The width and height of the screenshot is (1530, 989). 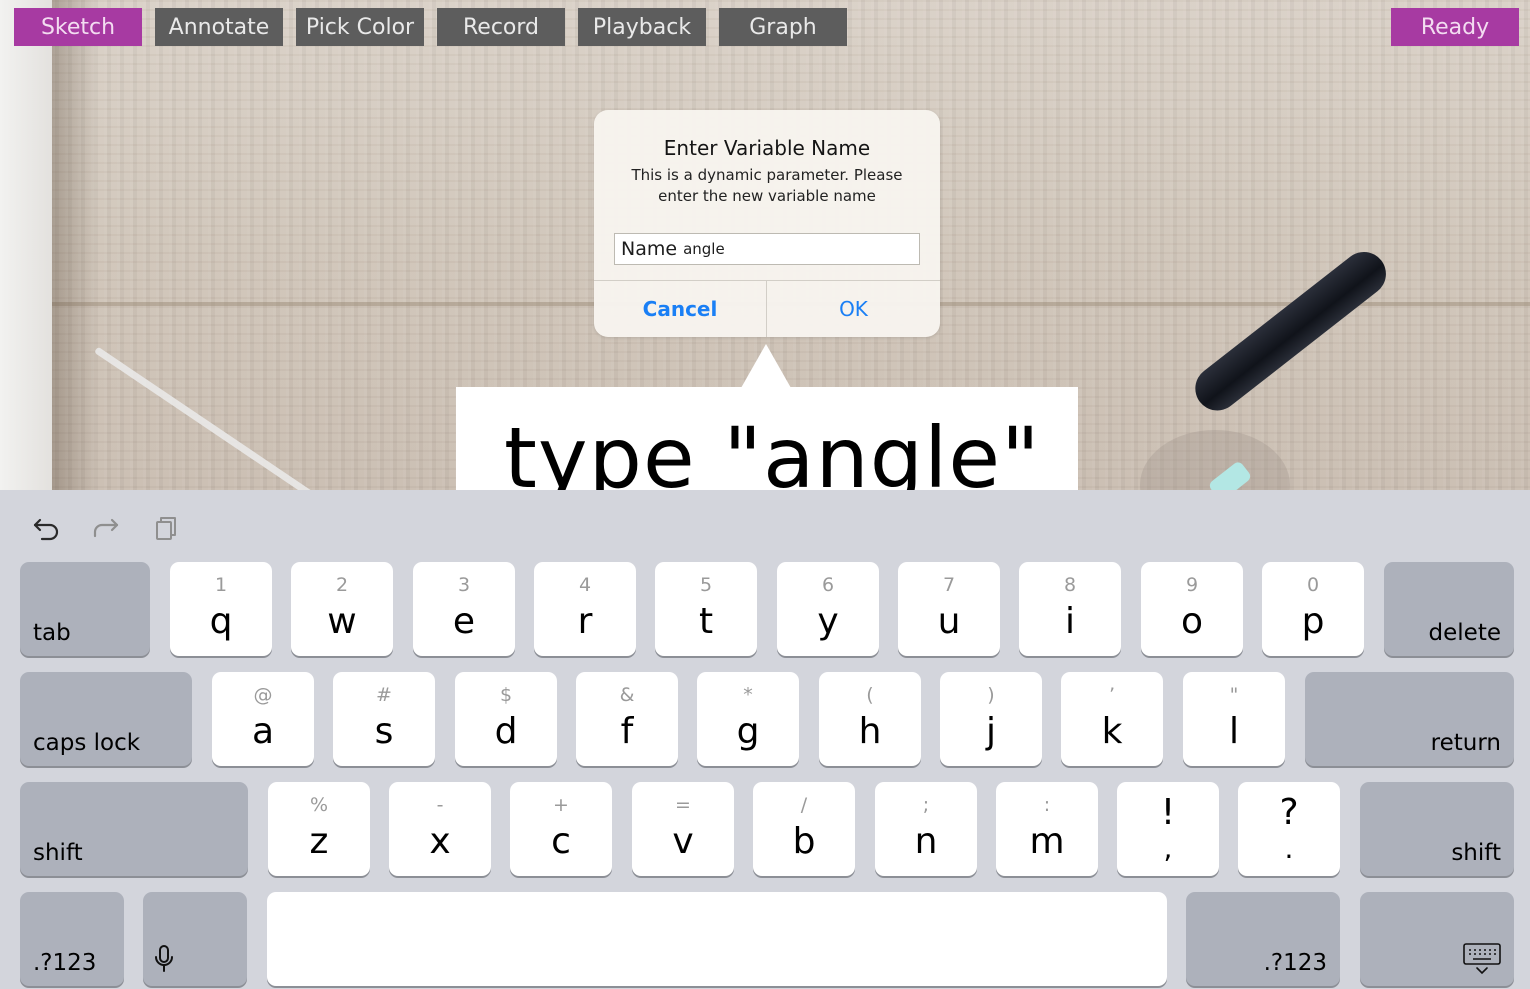 I want to click on key-a: @ a, so click(x=263, y=719).